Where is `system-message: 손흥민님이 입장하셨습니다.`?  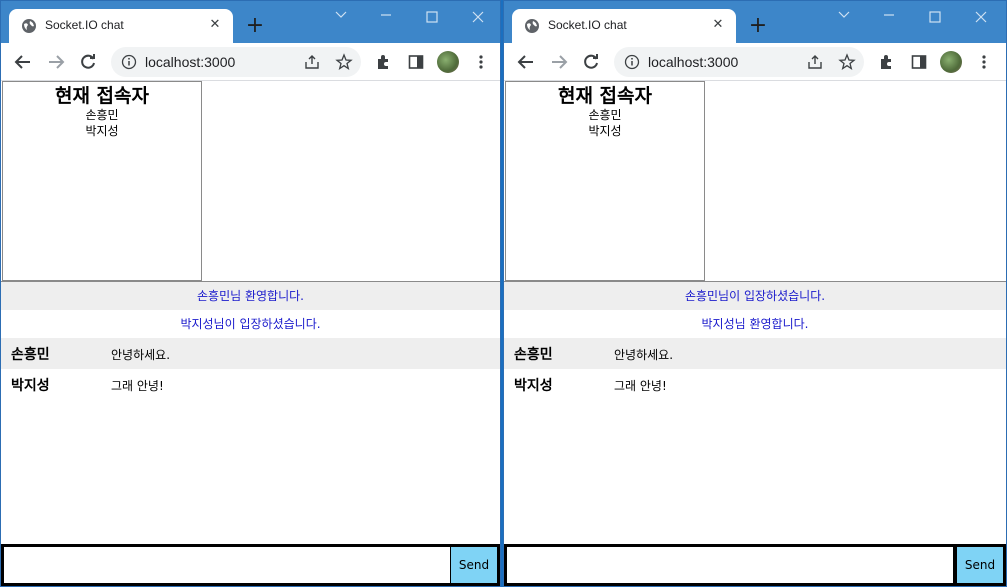 system-message: 손흥민님이 입장하셨습니다. is located at coordinates (755, 296).